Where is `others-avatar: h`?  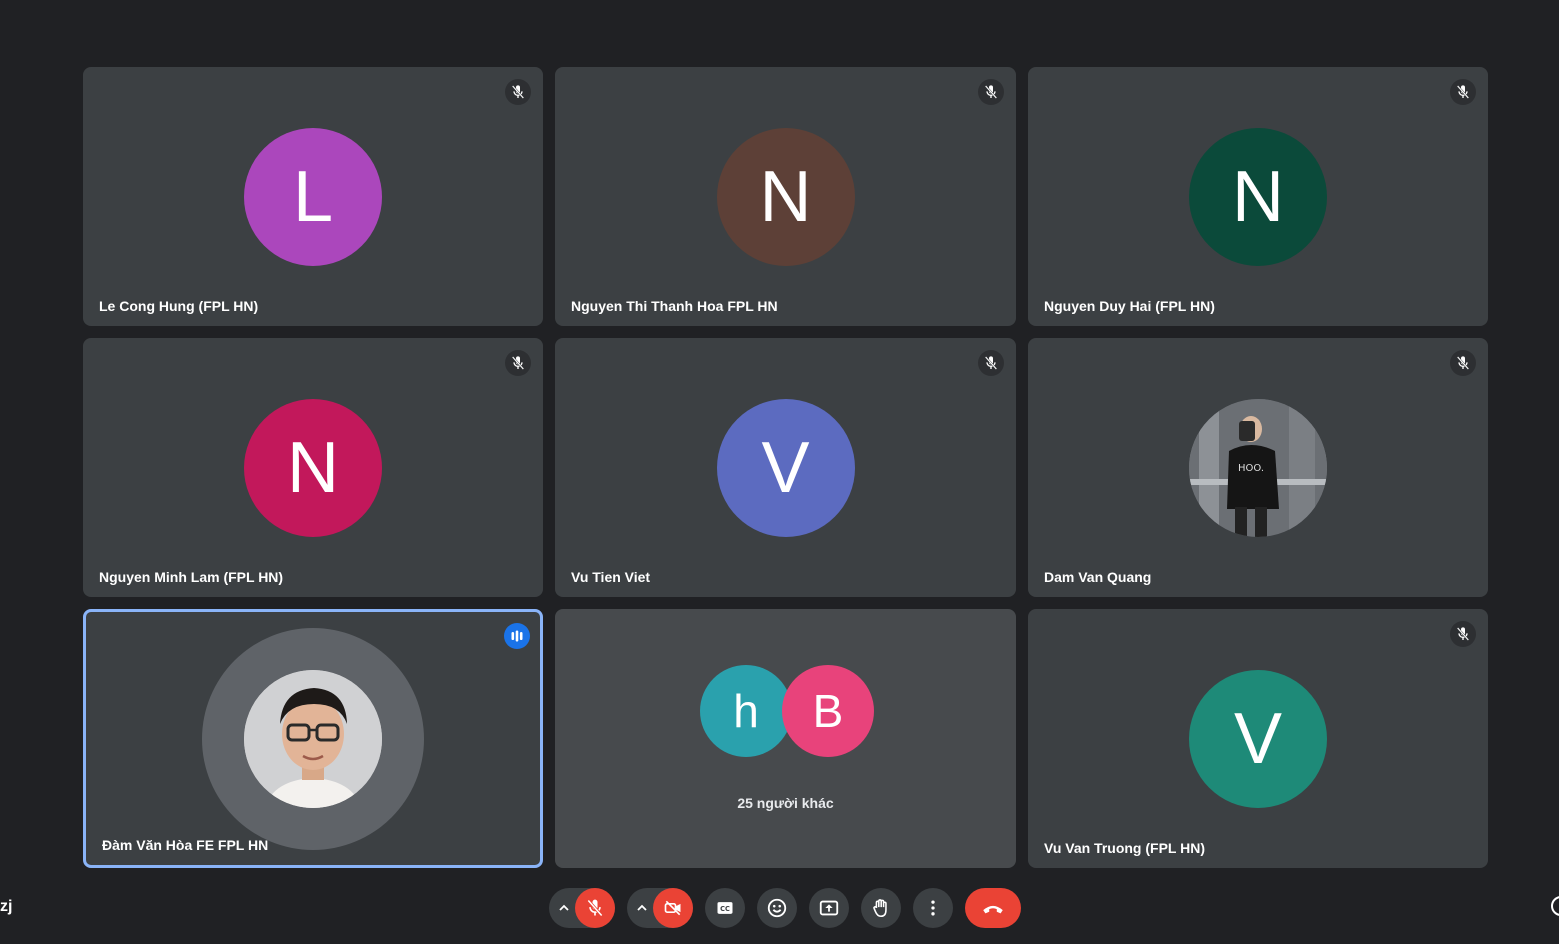 others-avatar: h is located at coordinates (746, 711).